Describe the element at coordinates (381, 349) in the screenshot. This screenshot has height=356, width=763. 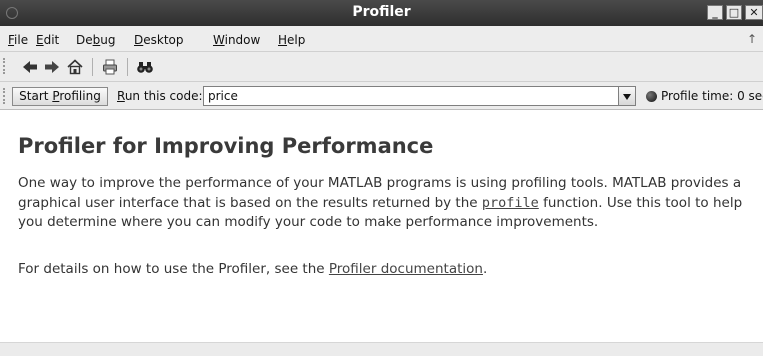
I see `status-bar` at that location.